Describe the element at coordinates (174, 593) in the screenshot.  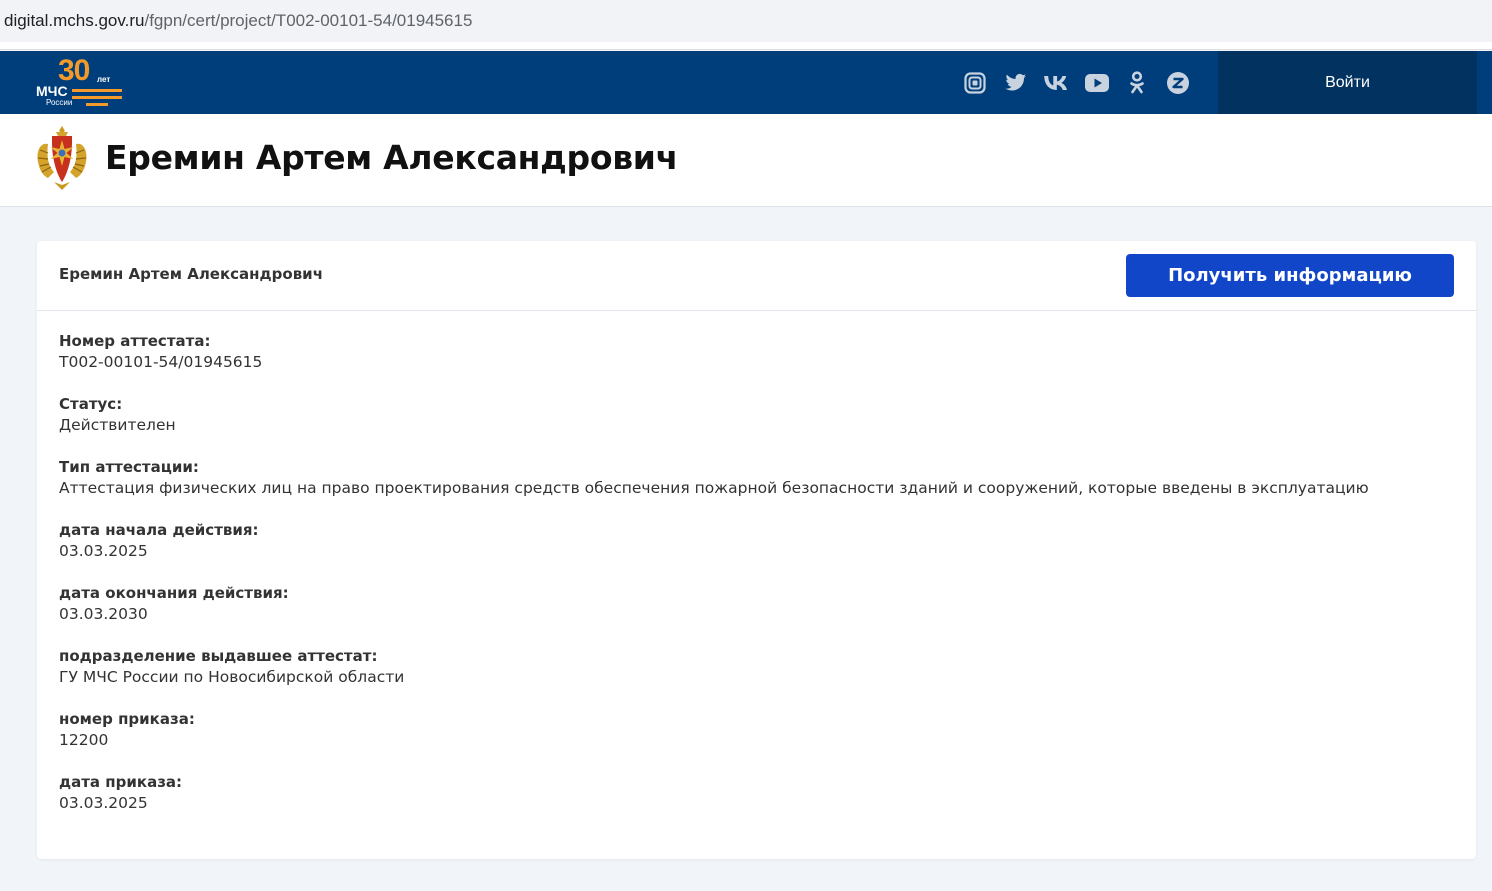
I see `field-label: дата окончания действия:` at that location.